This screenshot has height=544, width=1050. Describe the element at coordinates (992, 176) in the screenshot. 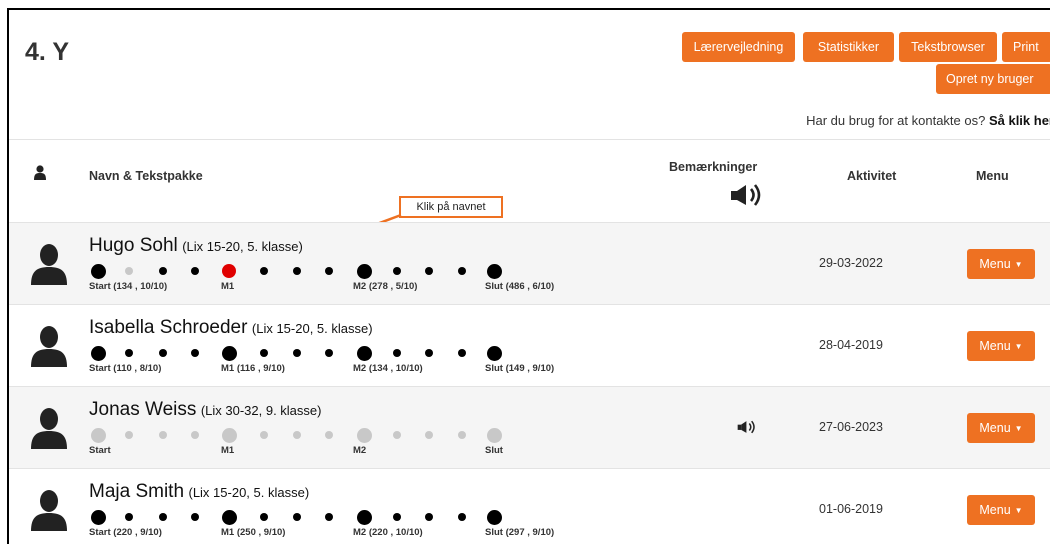

I see `column-header-menu: Menu` at that location.